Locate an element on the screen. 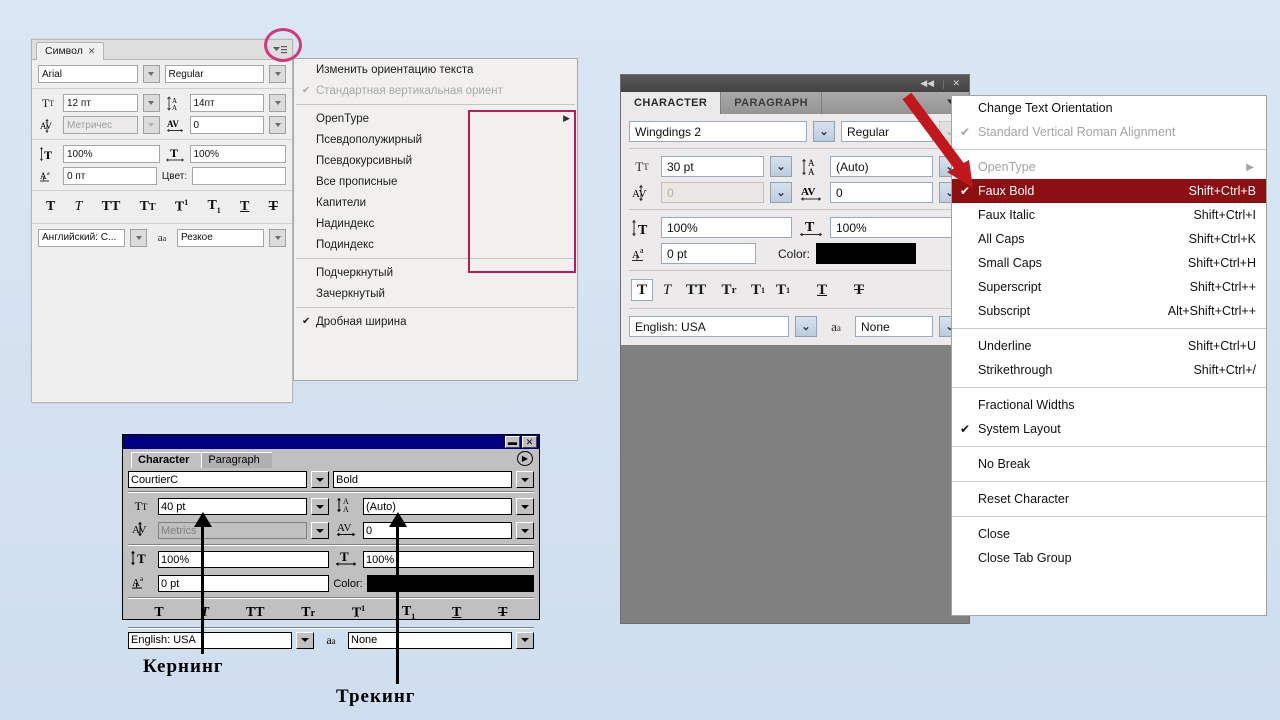 This screenshot has height=720, width=1280. small-caps-button: TT is located at coordinates (148, 206).